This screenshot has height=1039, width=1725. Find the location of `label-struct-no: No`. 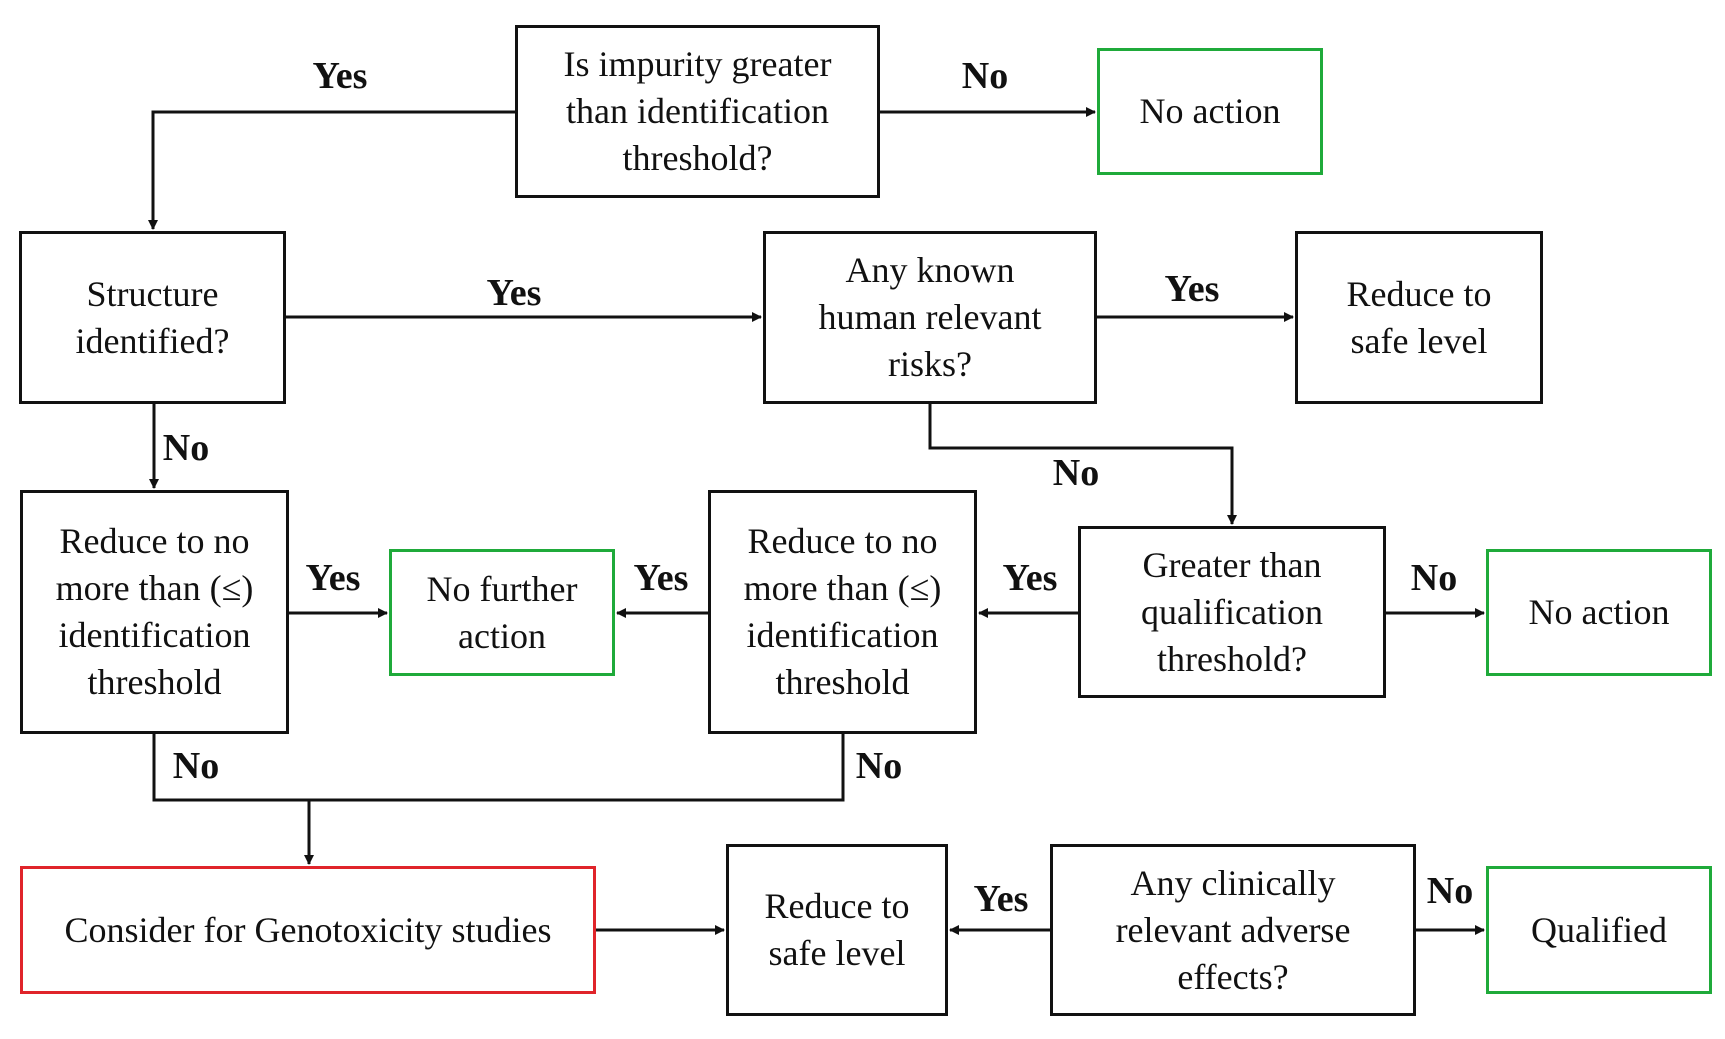

label-struct-no: No is located at coordinates (186, 448).